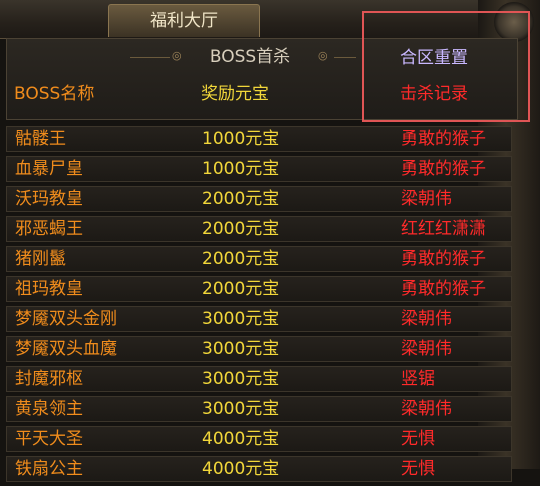 The height and width of the screenshot is (486, 540). Describe the element at coordinates (345, 57) in the screenshot. I see `divider-right` at that location.